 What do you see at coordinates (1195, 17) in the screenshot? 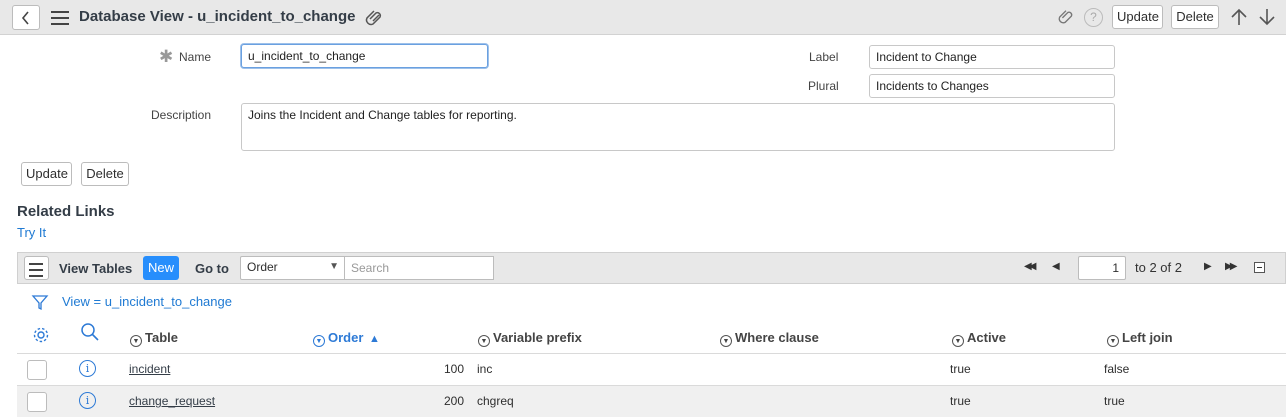
I see `delete-button-header: Delete` at bounding box center [1195, 17].